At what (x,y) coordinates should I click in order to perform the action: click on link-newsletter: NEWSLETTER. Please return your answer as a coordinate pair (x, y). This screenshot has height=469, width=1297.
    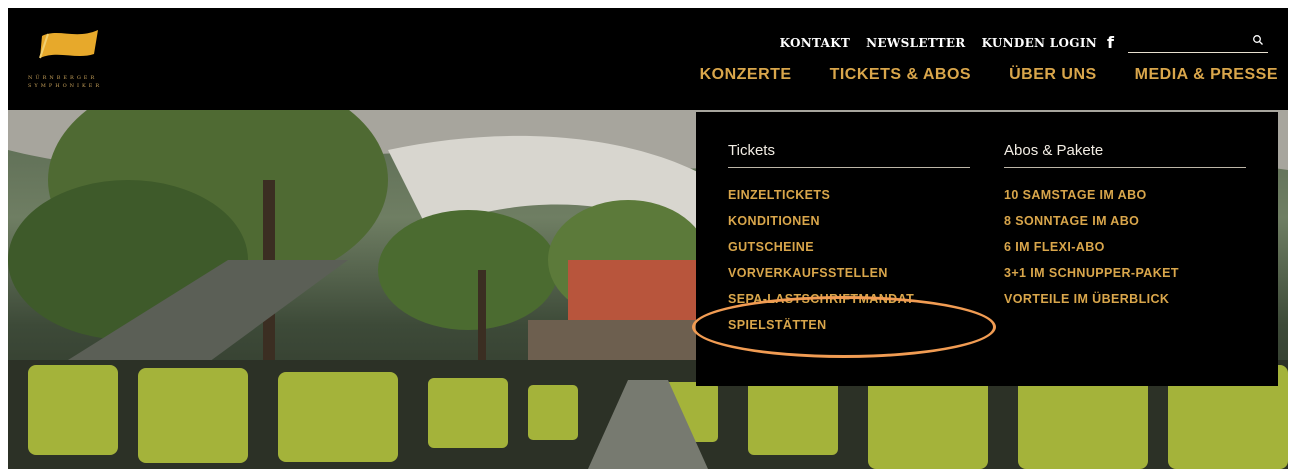
    Looking at the image, I should click on (915, 43).